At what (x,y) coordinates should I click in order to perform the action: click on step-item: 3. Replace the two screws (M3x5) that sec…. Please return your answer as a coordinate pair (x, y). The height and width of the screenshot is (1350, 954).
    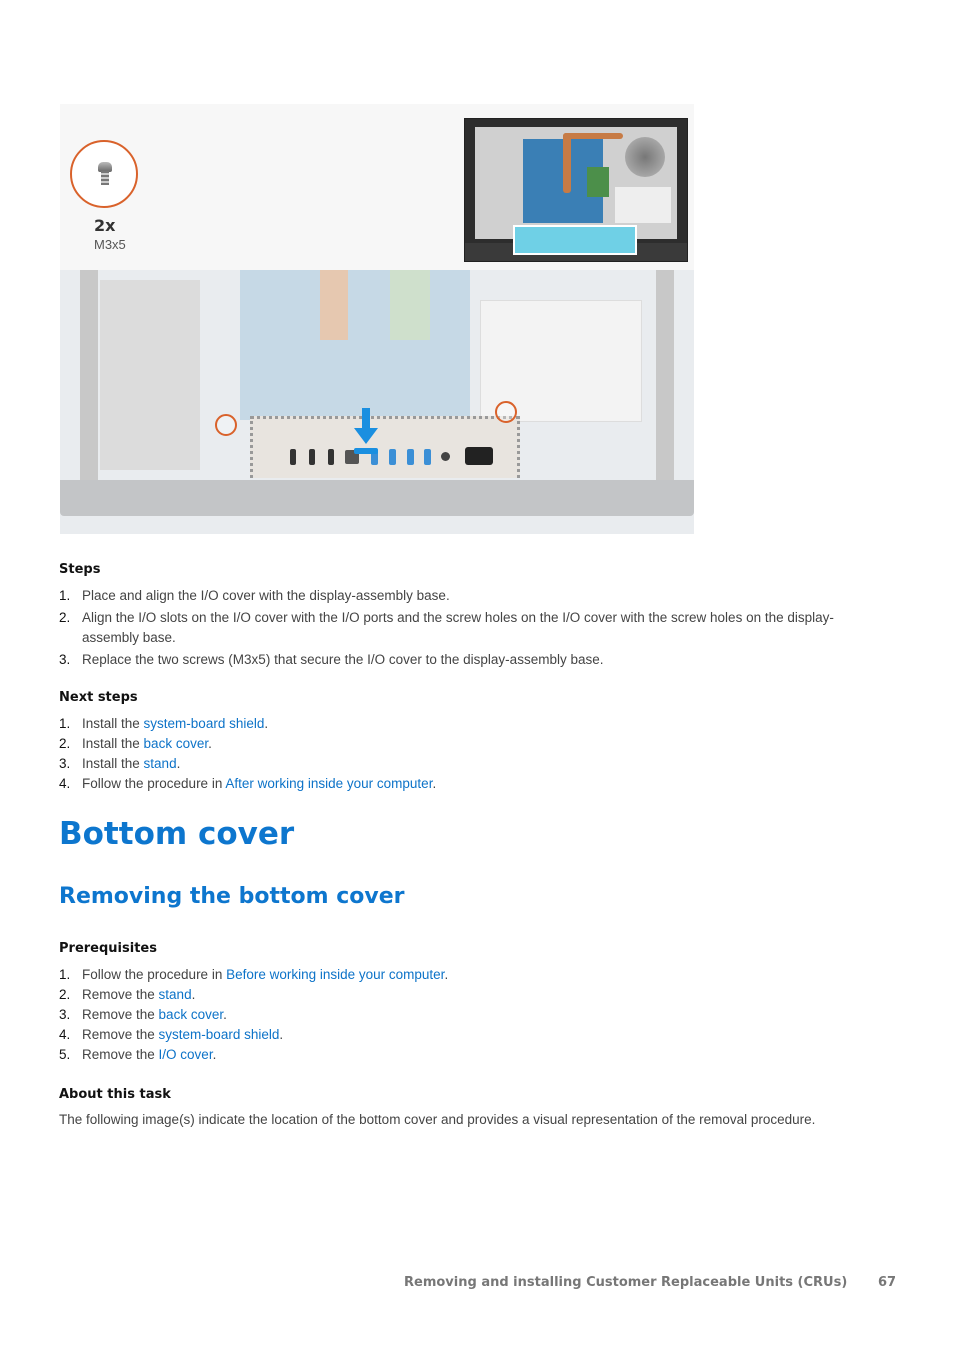
    Looking at the image, I should click on (469, 660).